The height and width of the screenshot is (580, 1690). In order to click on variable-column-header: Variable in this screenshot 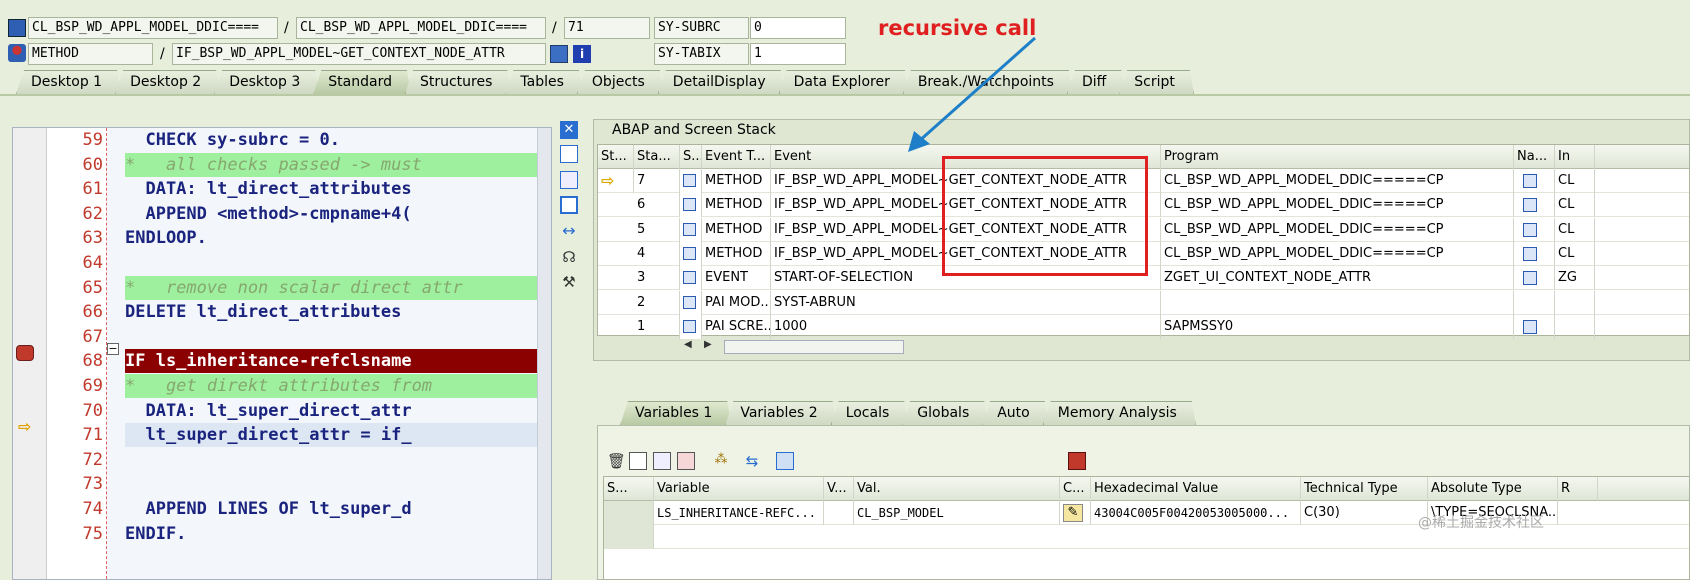, I will do `click(739, 489)`.